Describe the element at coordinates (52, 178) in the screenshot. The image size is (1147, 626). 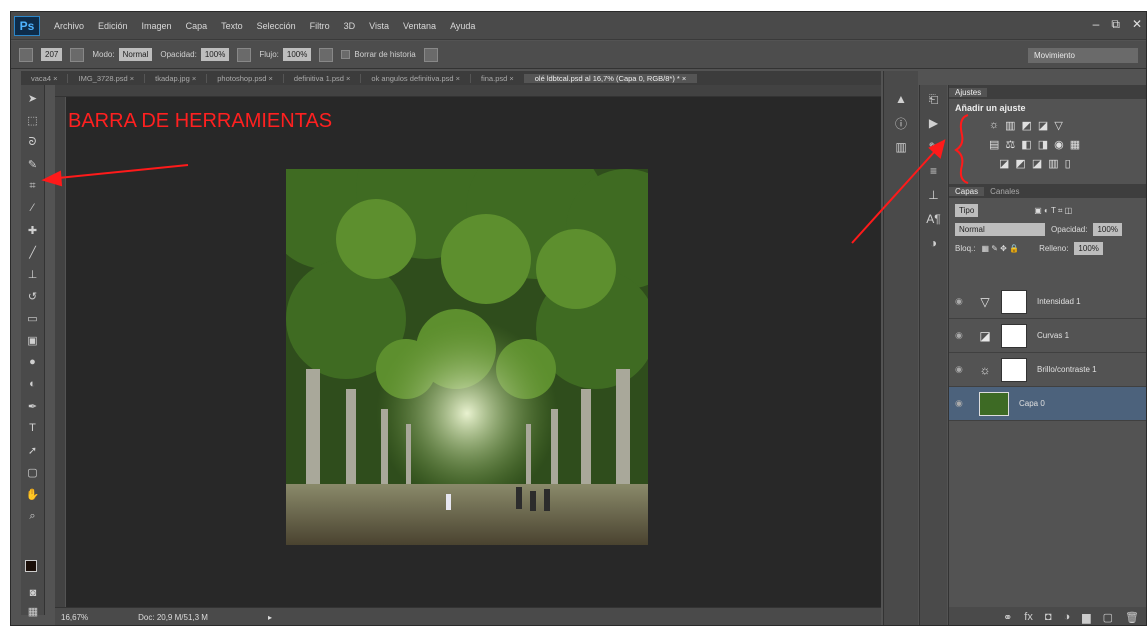
I see `annotation-arrowhead-left` at that location.